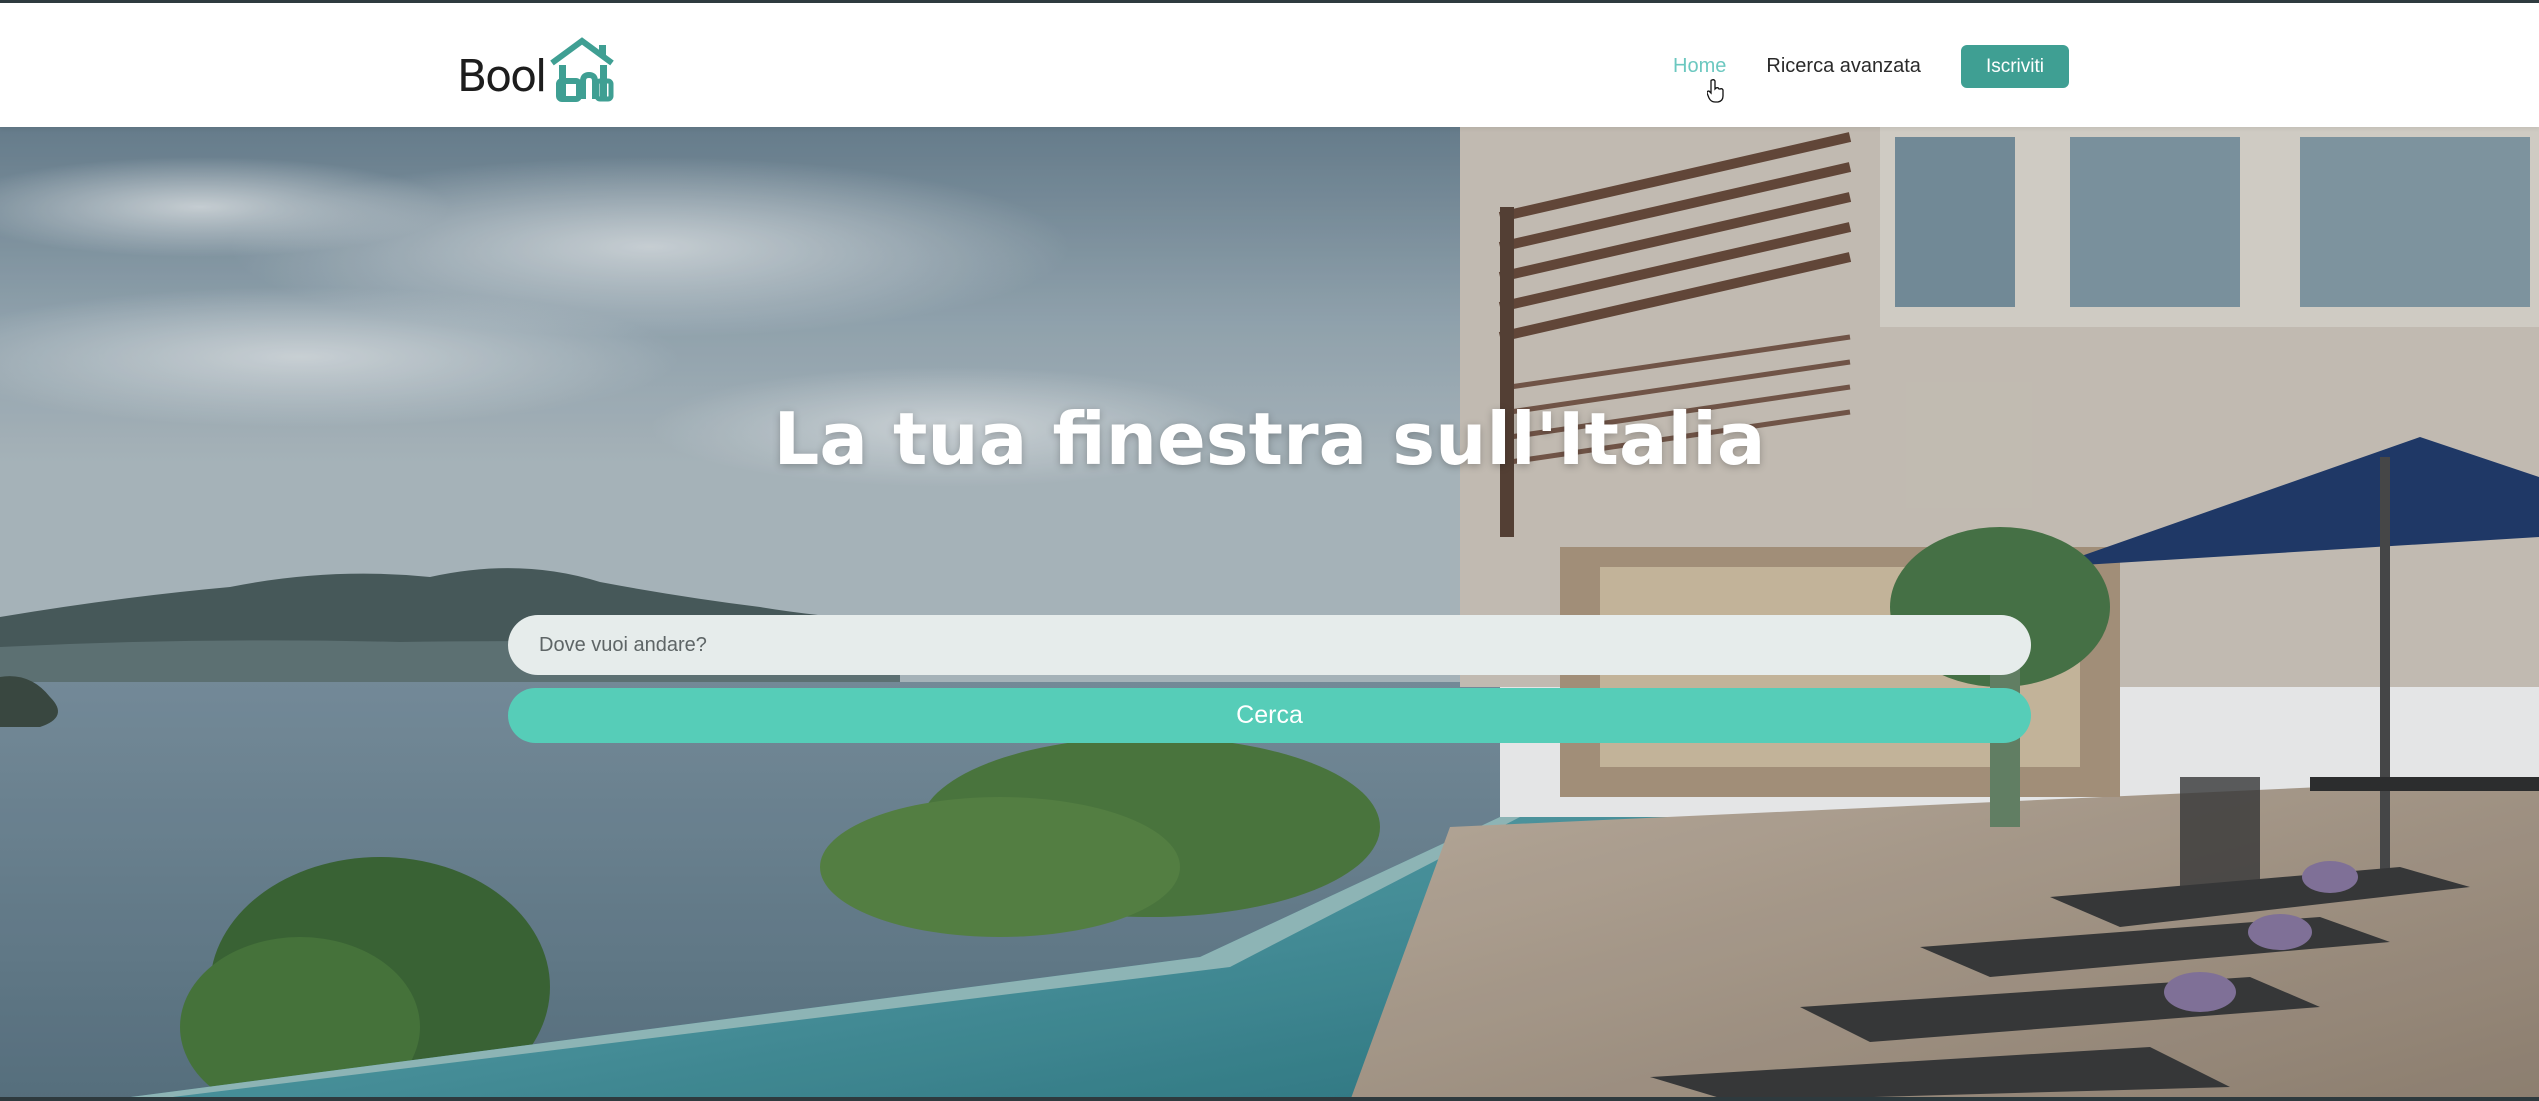 The height and width of the screenshot is (1101, 2539). What do you see at coordinates (1269, 63) in the screenshot?
I see `navbar: Bool Home Ricerca avanzata Iscriviti` at bounding box center [1269, 63].